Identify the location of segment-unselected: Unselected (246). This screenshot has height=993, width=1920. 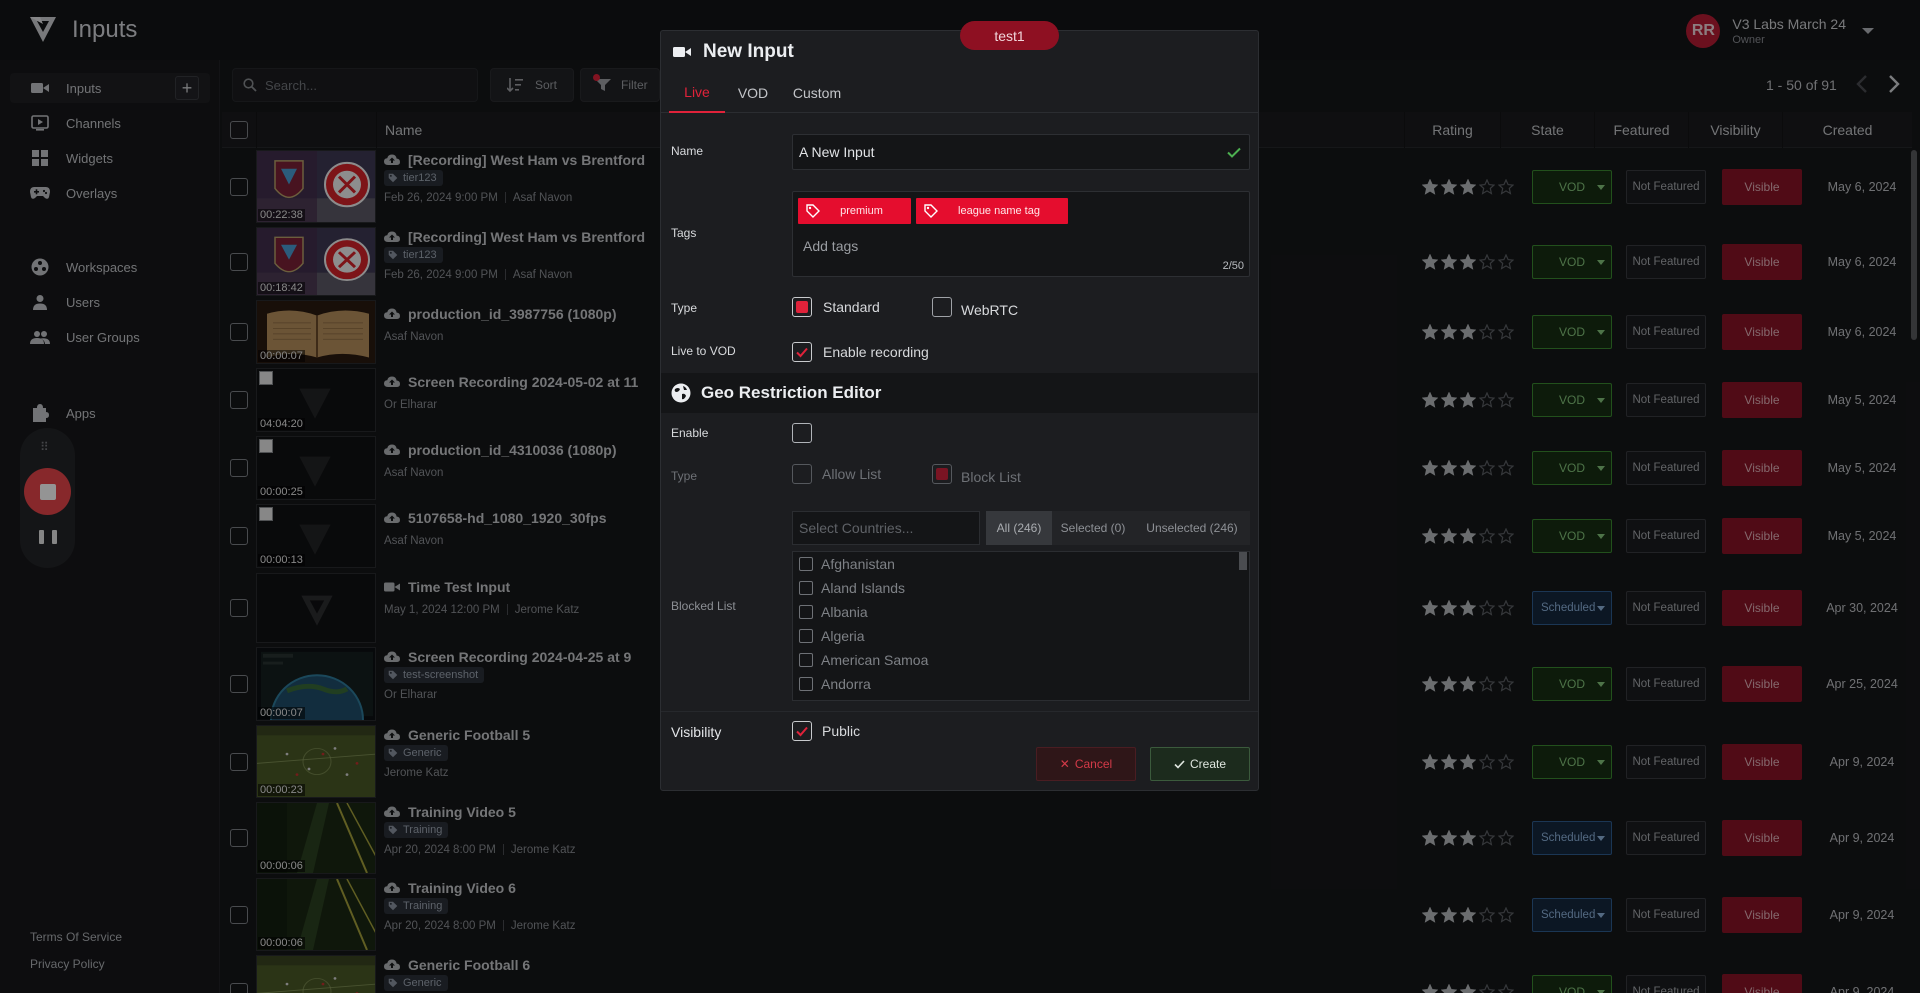
(1192, 528).